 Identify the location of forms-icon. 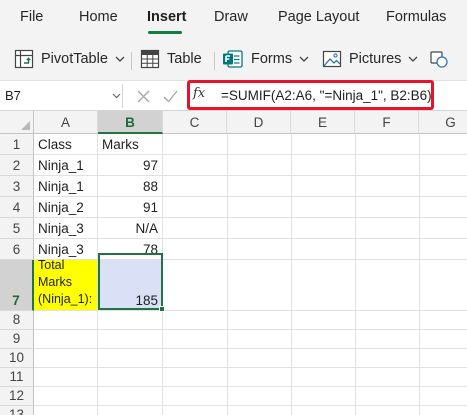
(233, 59).